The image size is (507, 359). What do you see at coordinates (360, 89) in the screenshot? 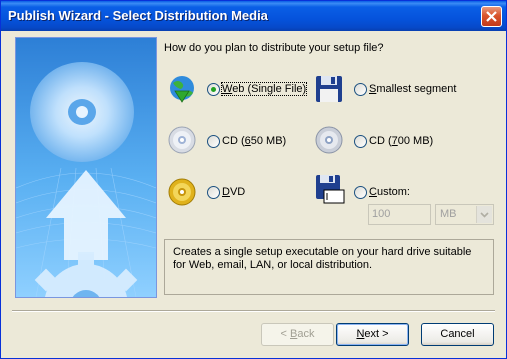
I see `smallest-segment-radio` at bounding box center [360, 89].